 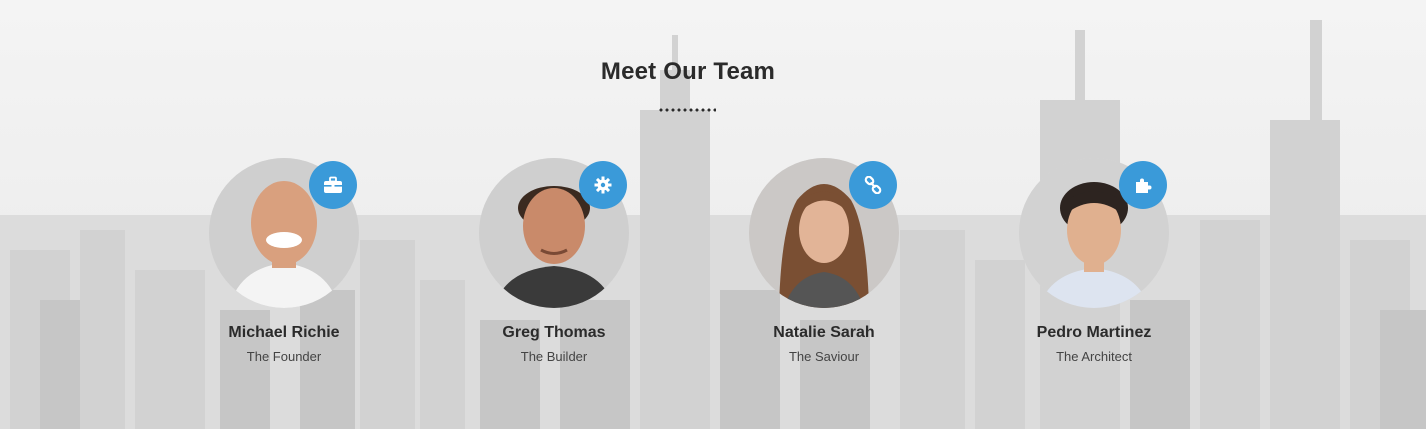 I want to click on puzzle-icon, so click(x=1144, y=185).